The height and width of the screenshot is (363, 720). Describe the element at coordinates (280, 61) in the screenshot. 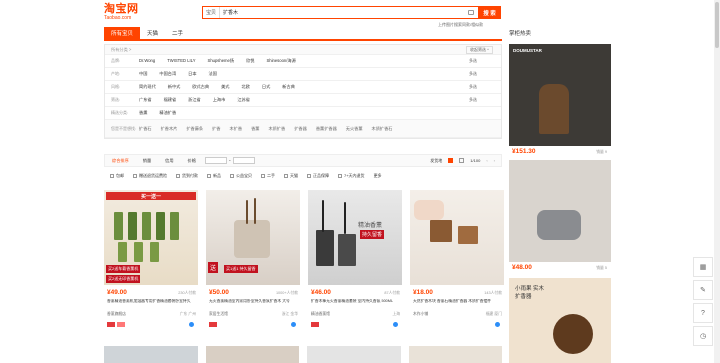

I see `filter-option: Shinesoon/海源` at that location.